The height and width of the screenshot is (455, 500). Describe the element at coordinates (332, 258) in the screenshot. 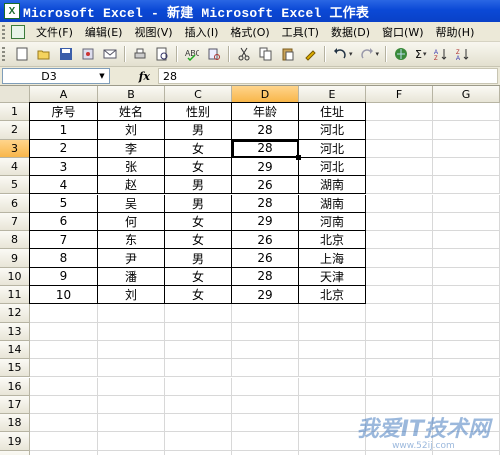

I see `cell-e9: 上海` at that location.